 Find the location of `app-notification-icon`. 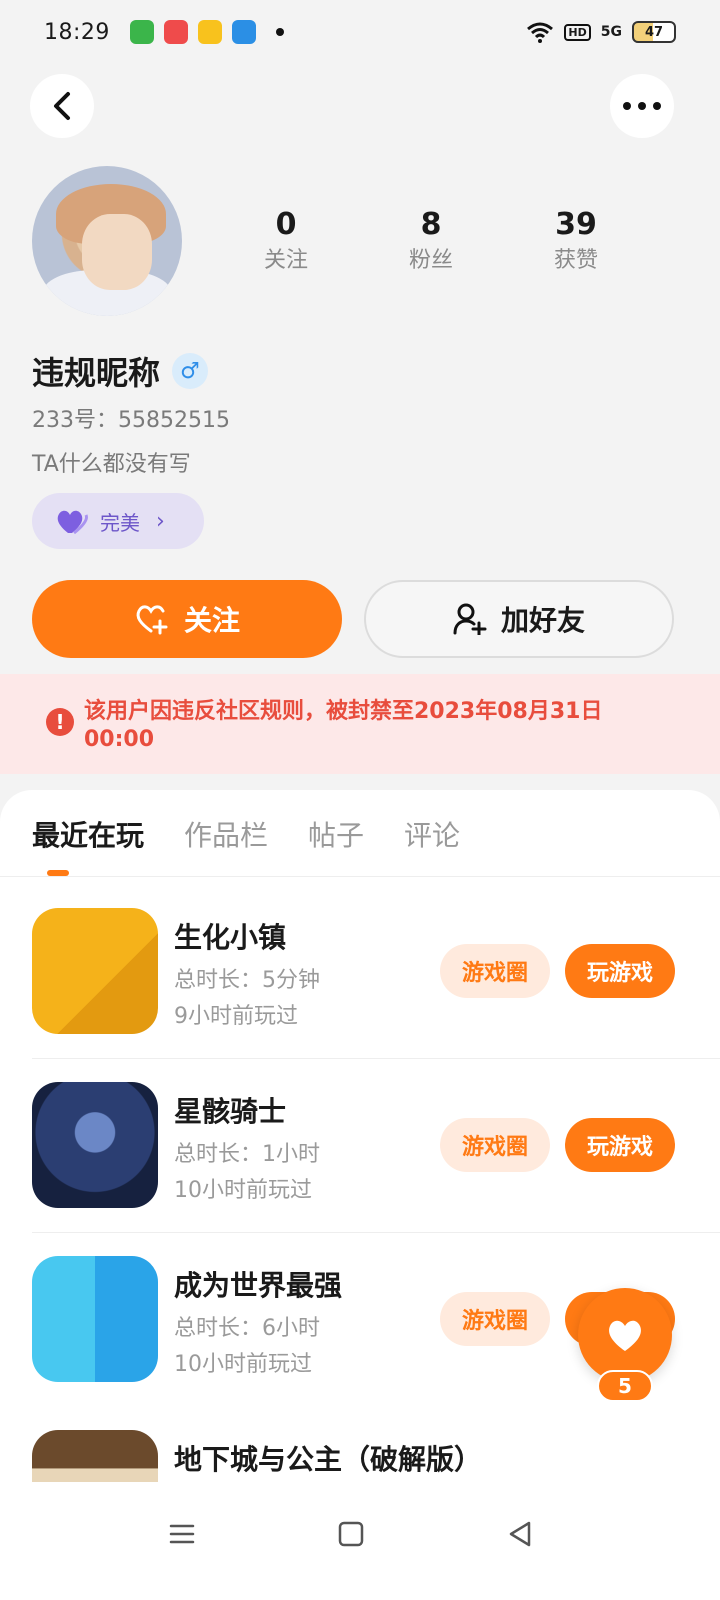

app-notification-icon is located at coordinates (141, 32).